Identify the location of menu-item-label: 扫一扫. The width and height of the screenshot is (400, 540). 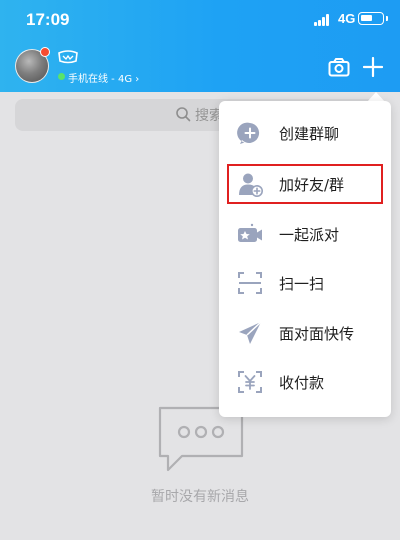
(302, 284).